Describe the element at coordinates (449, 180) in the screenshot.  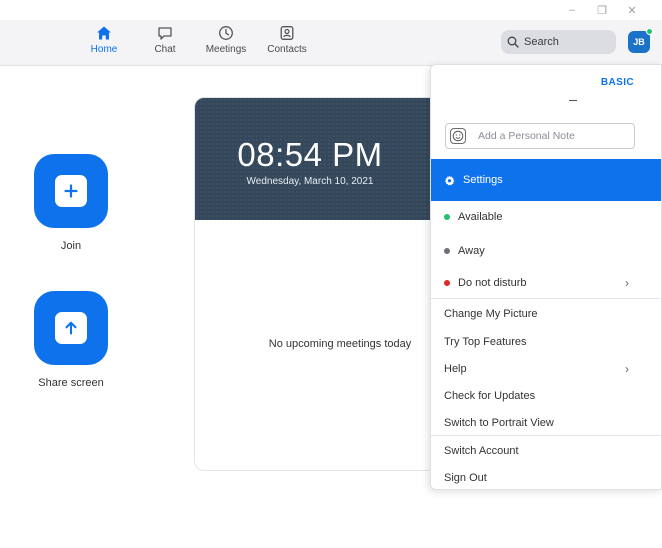
I see `gear-icon` at that location.